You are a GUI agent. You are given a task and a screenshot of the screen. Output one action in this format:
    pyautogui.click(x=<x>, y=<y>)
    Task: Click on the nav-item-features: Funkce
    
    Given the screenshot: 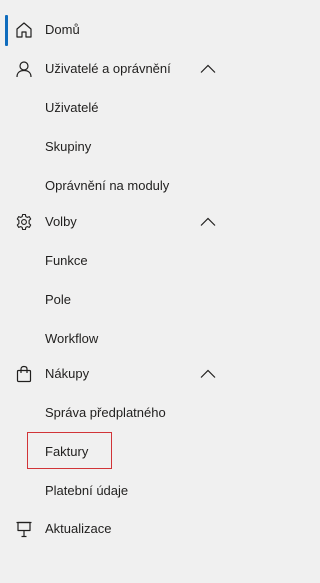 What is the action you would take?
    pyautogui.click(x=114, y=261)
    